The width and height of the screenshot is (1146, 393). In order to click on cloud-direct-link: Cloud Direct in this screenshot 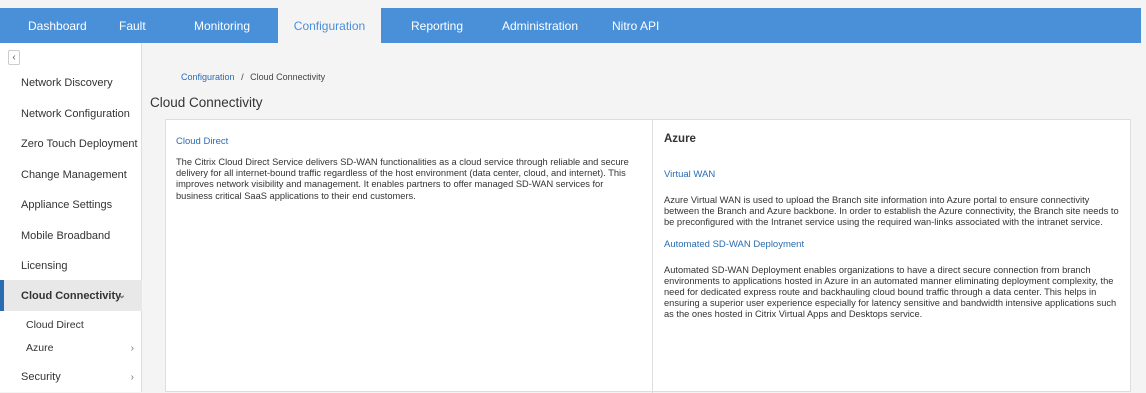, I will do `click(409, 141)`.